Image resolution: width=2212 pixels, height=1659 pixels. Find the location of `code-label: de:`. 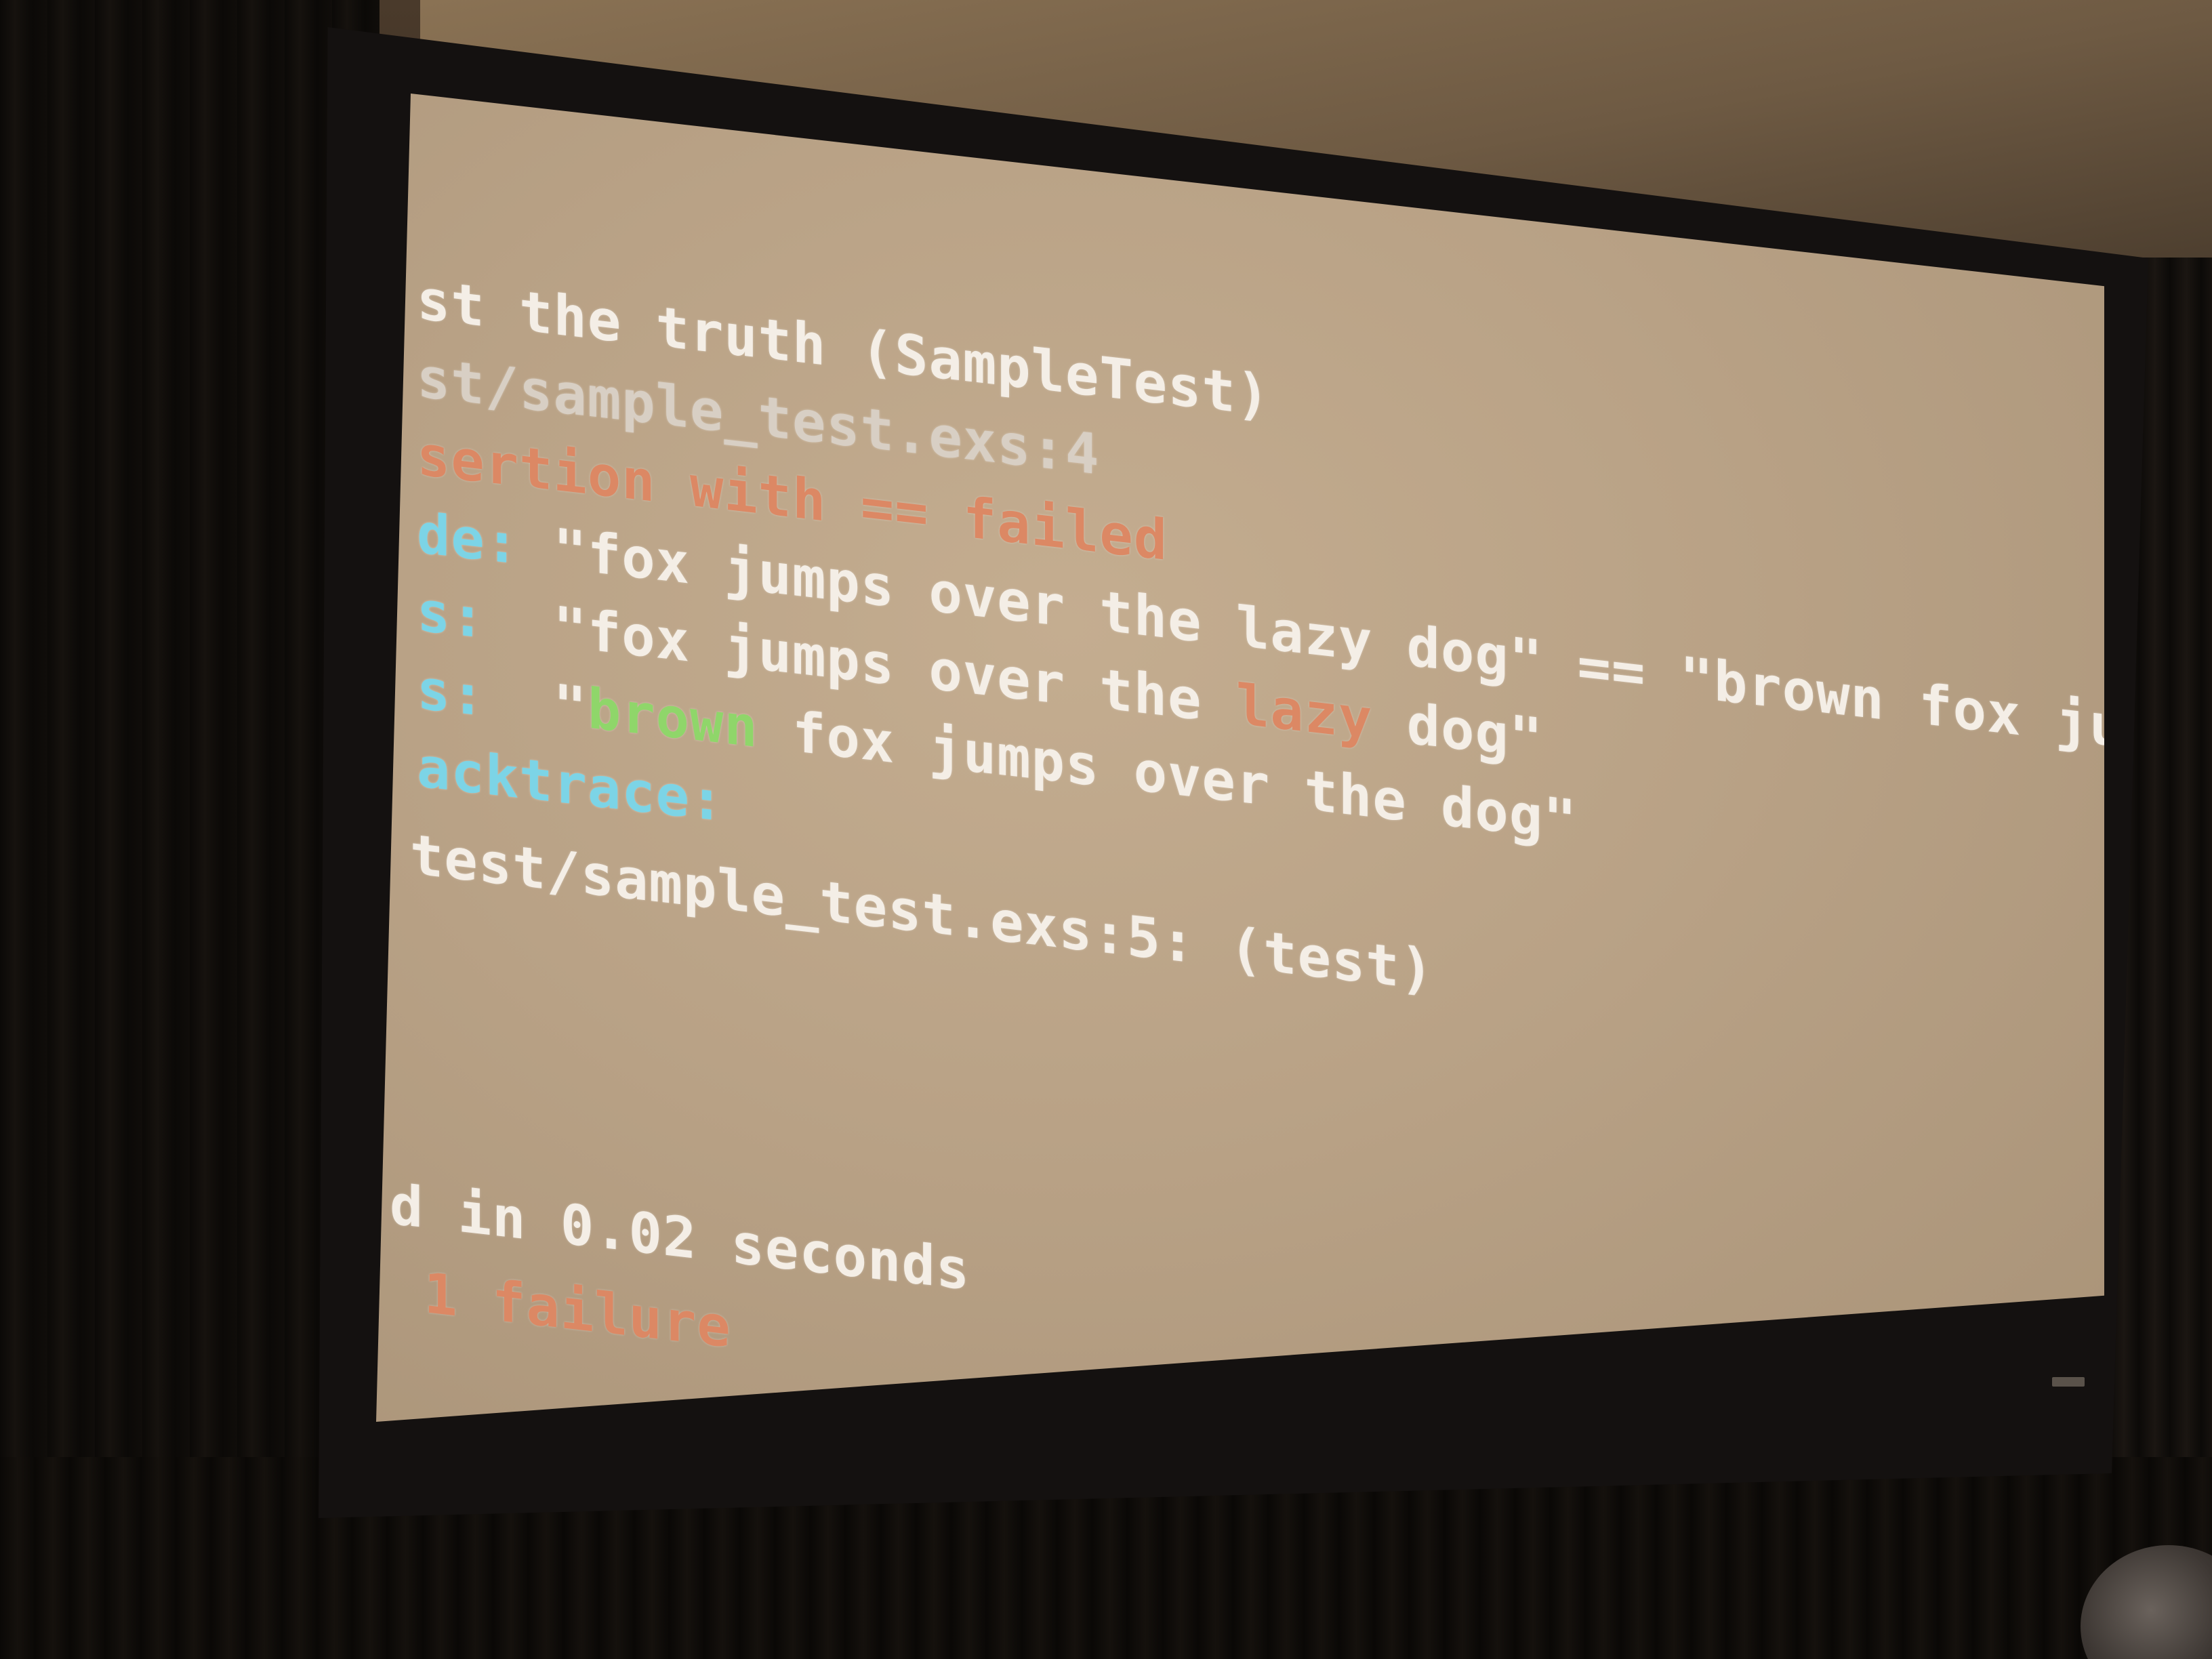

code-label: de: is located at coordinates (468, 539).